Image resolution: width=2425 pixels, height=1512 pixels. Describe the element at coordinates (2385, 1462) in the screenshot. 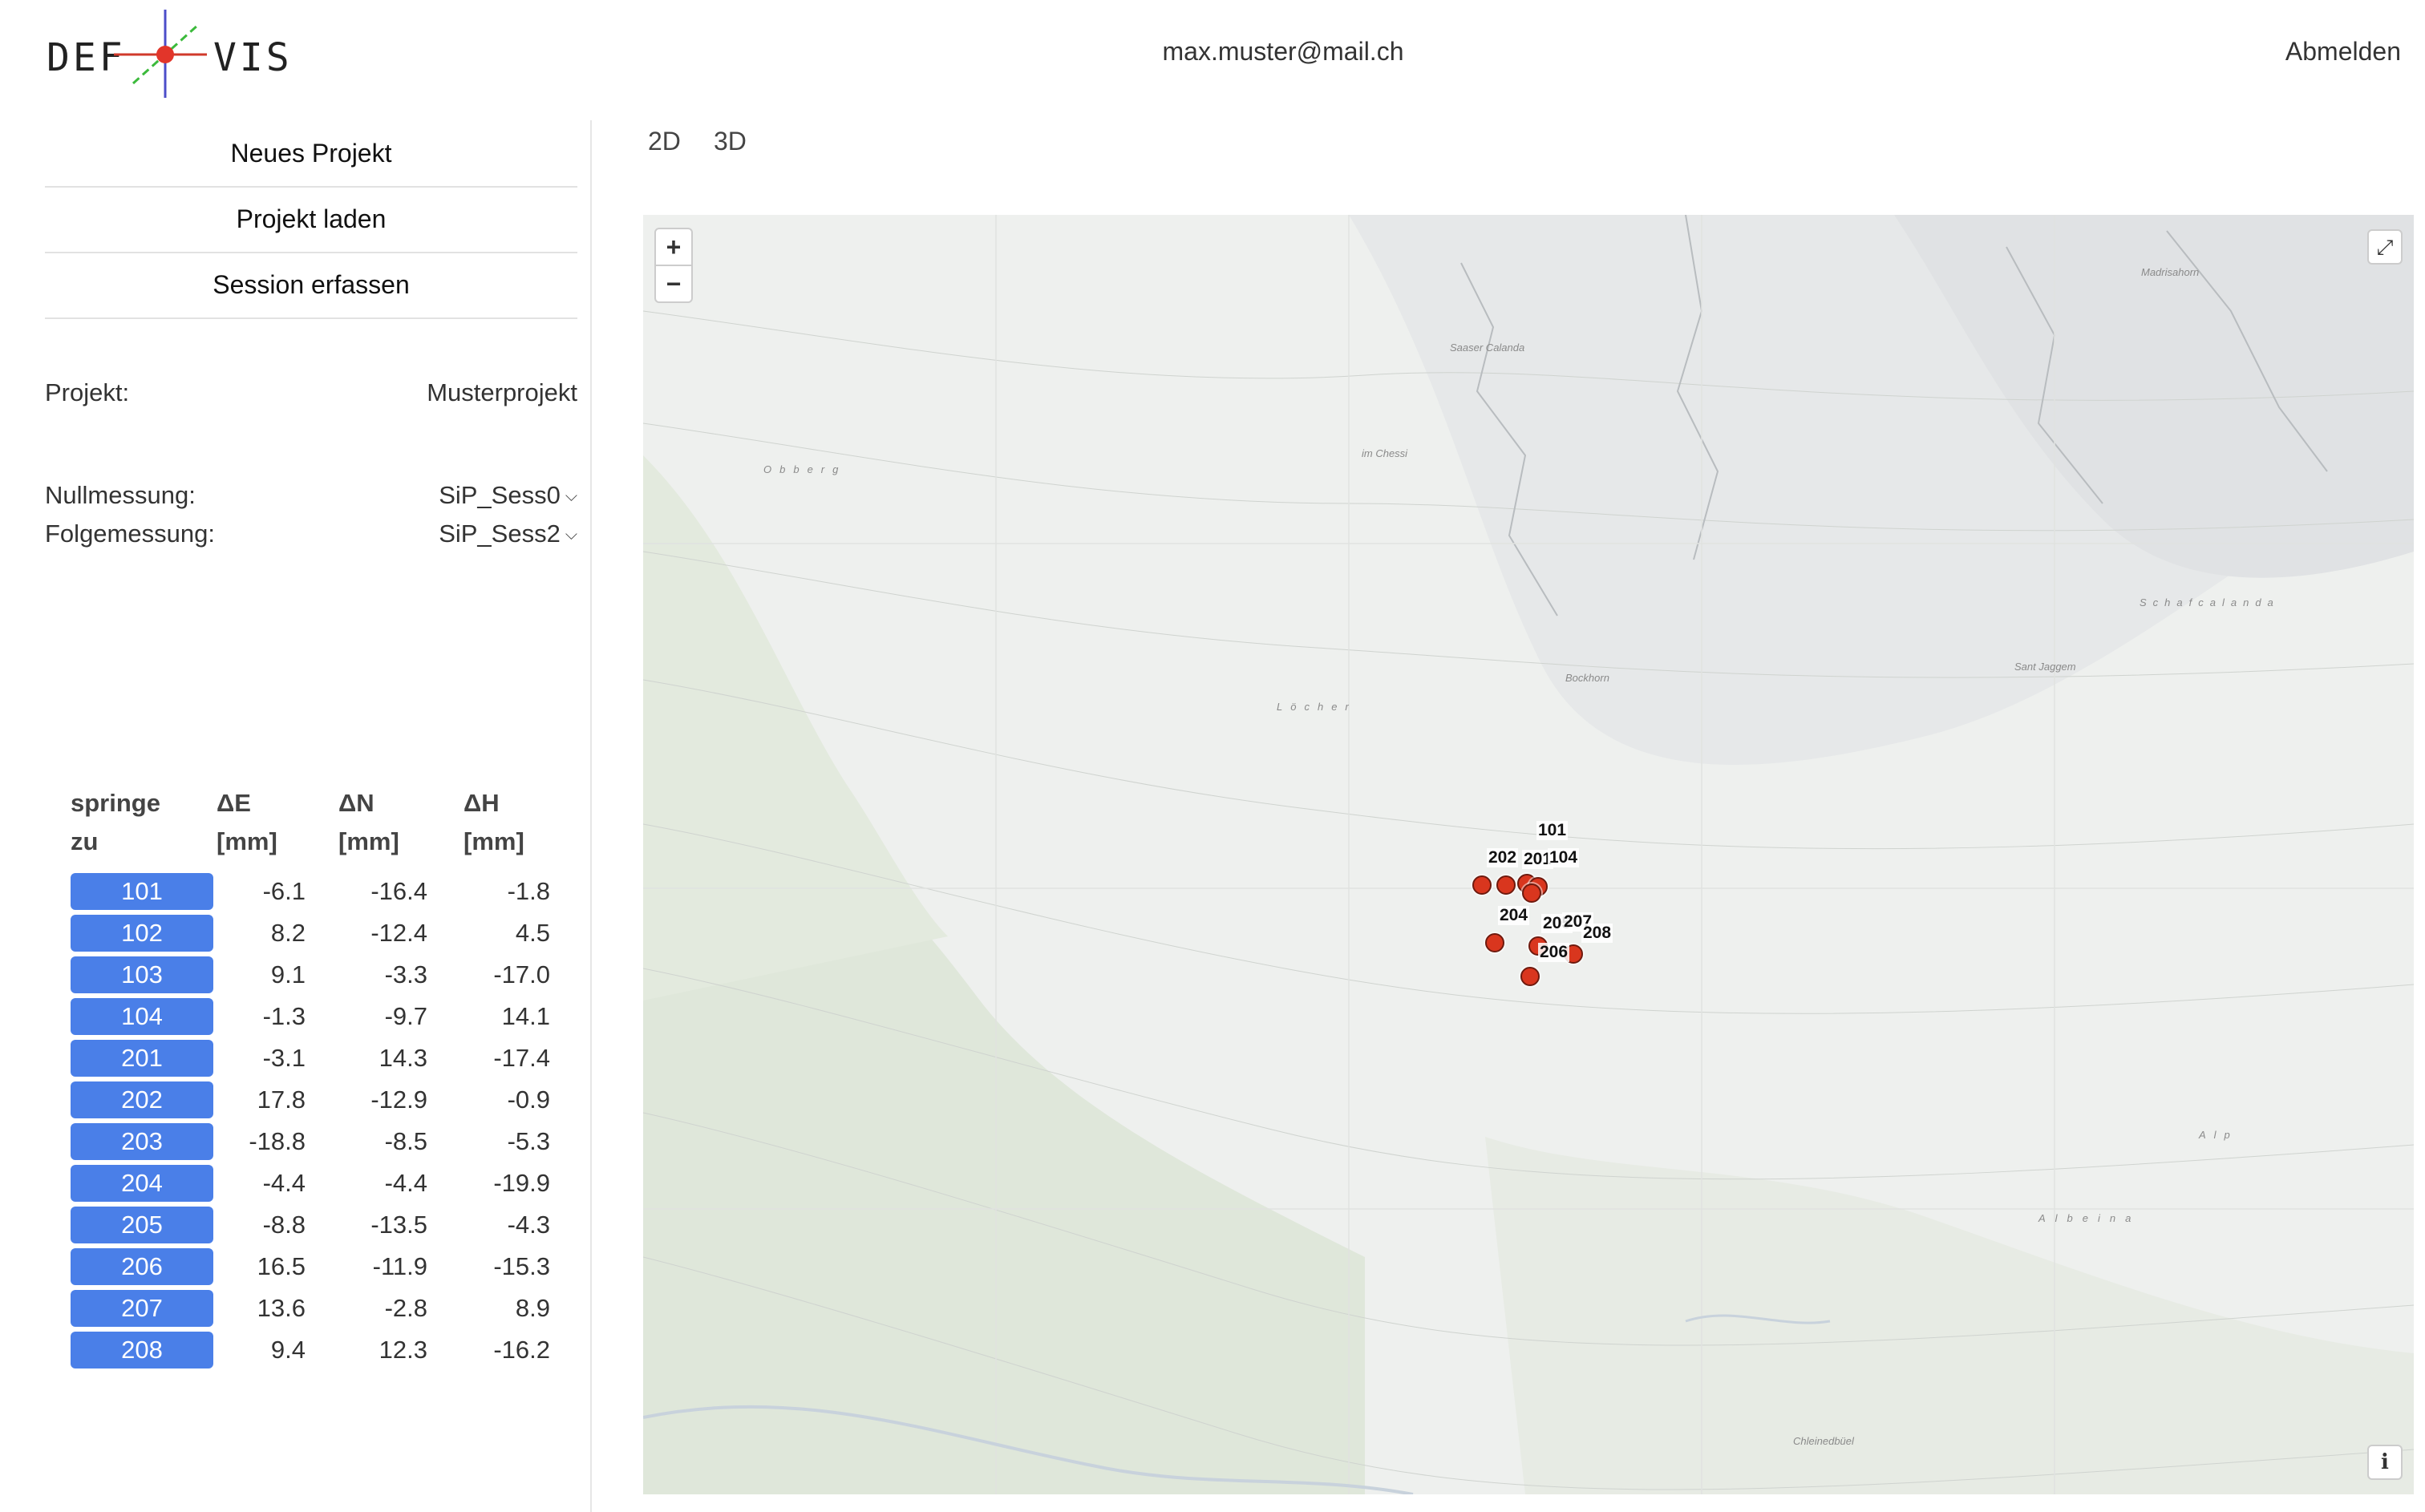

I see `info-icon: i` at that location.